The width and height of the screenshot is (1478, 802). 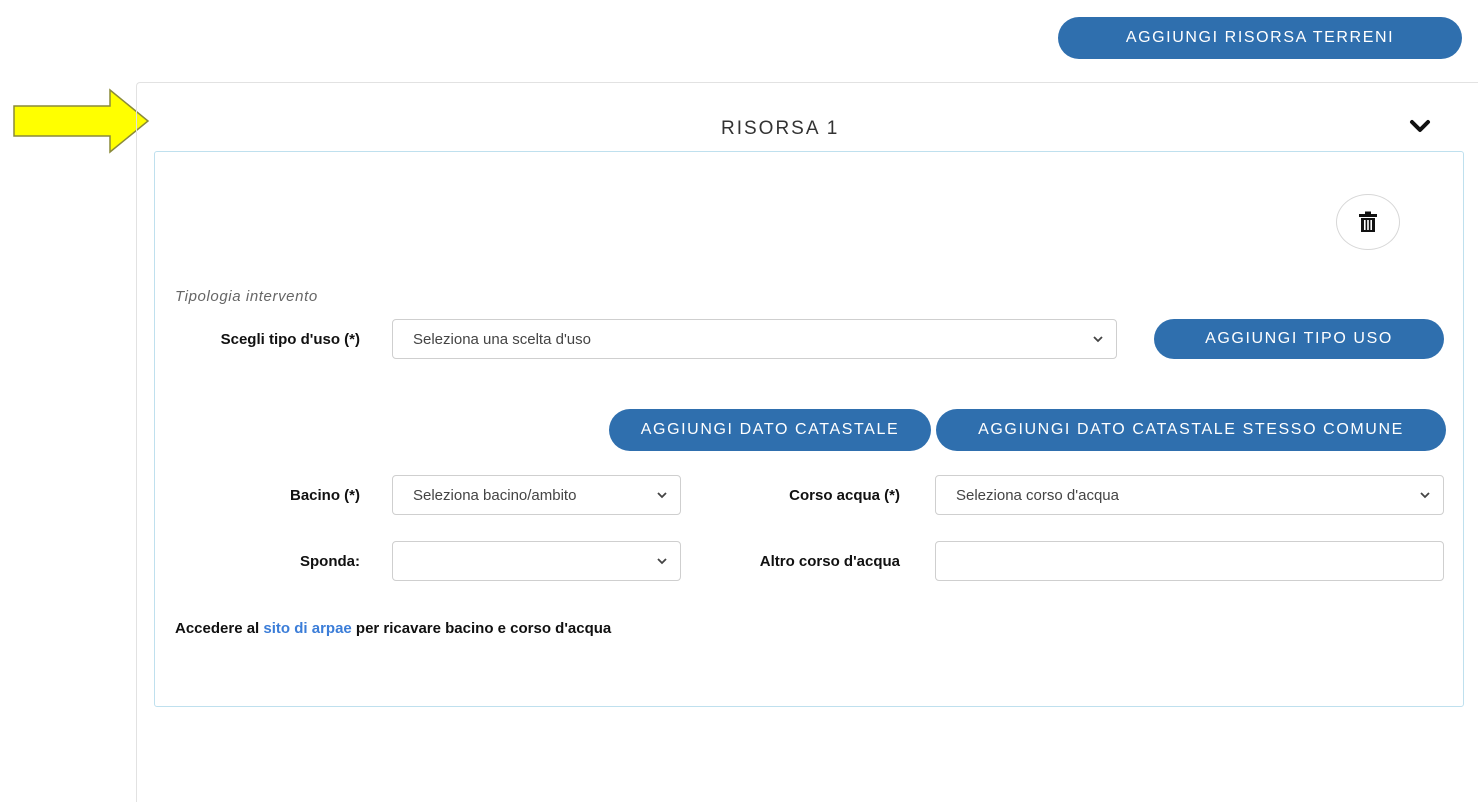 I want to click on add-resource-button: AGGIUNGI RISORSA TERRENI, so click(x=1260, y=38).